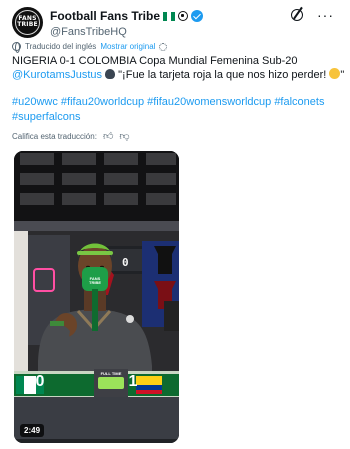  I want to click on avatar: FANS TRIBE, so click(27, 22).